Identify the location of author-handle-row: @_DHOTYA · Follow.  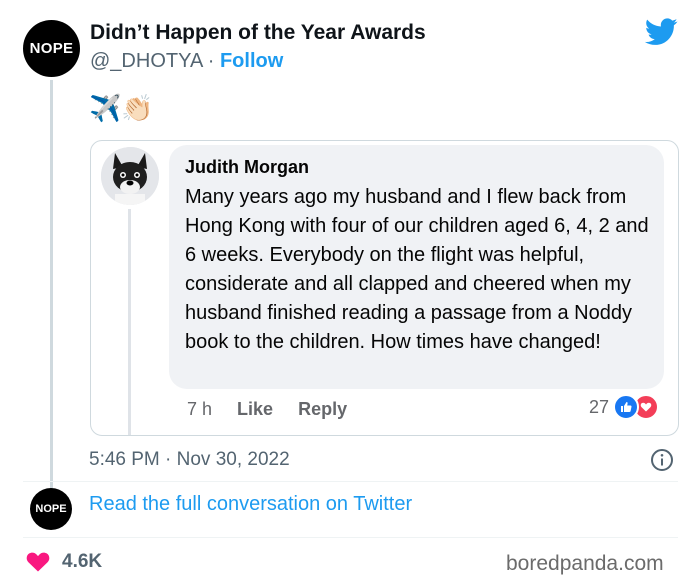
(186, 61).